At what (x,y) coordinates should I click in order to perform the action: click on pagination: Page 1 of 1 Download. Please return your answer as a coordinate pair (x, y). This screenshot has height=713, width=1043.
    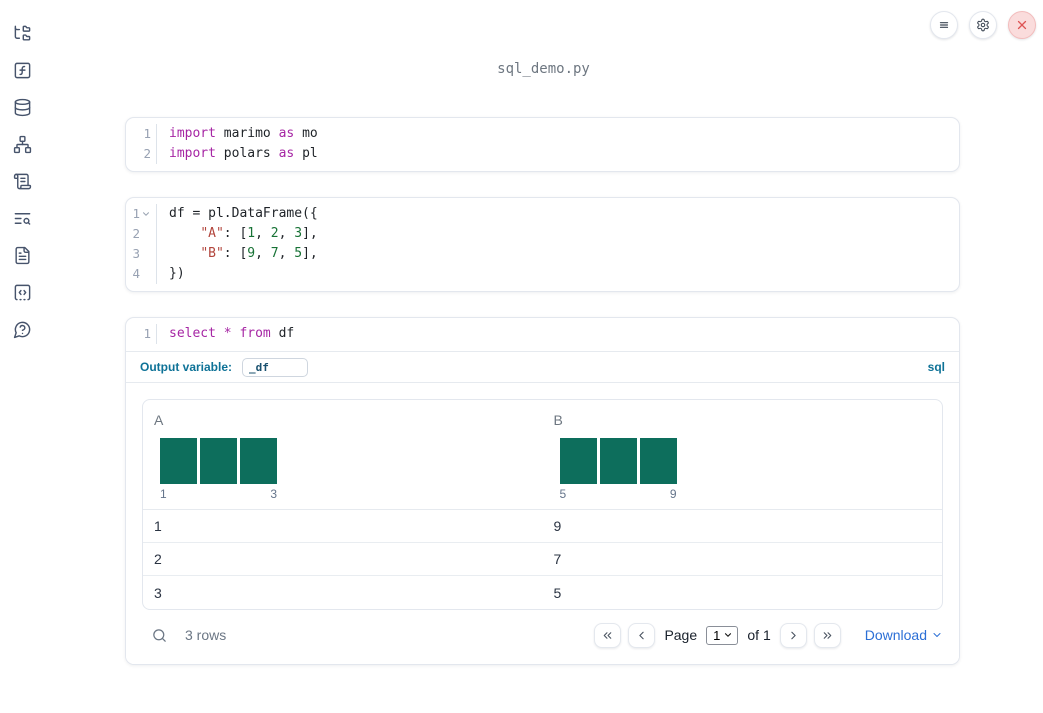
    Looking at the image, I should click on (768, 635).